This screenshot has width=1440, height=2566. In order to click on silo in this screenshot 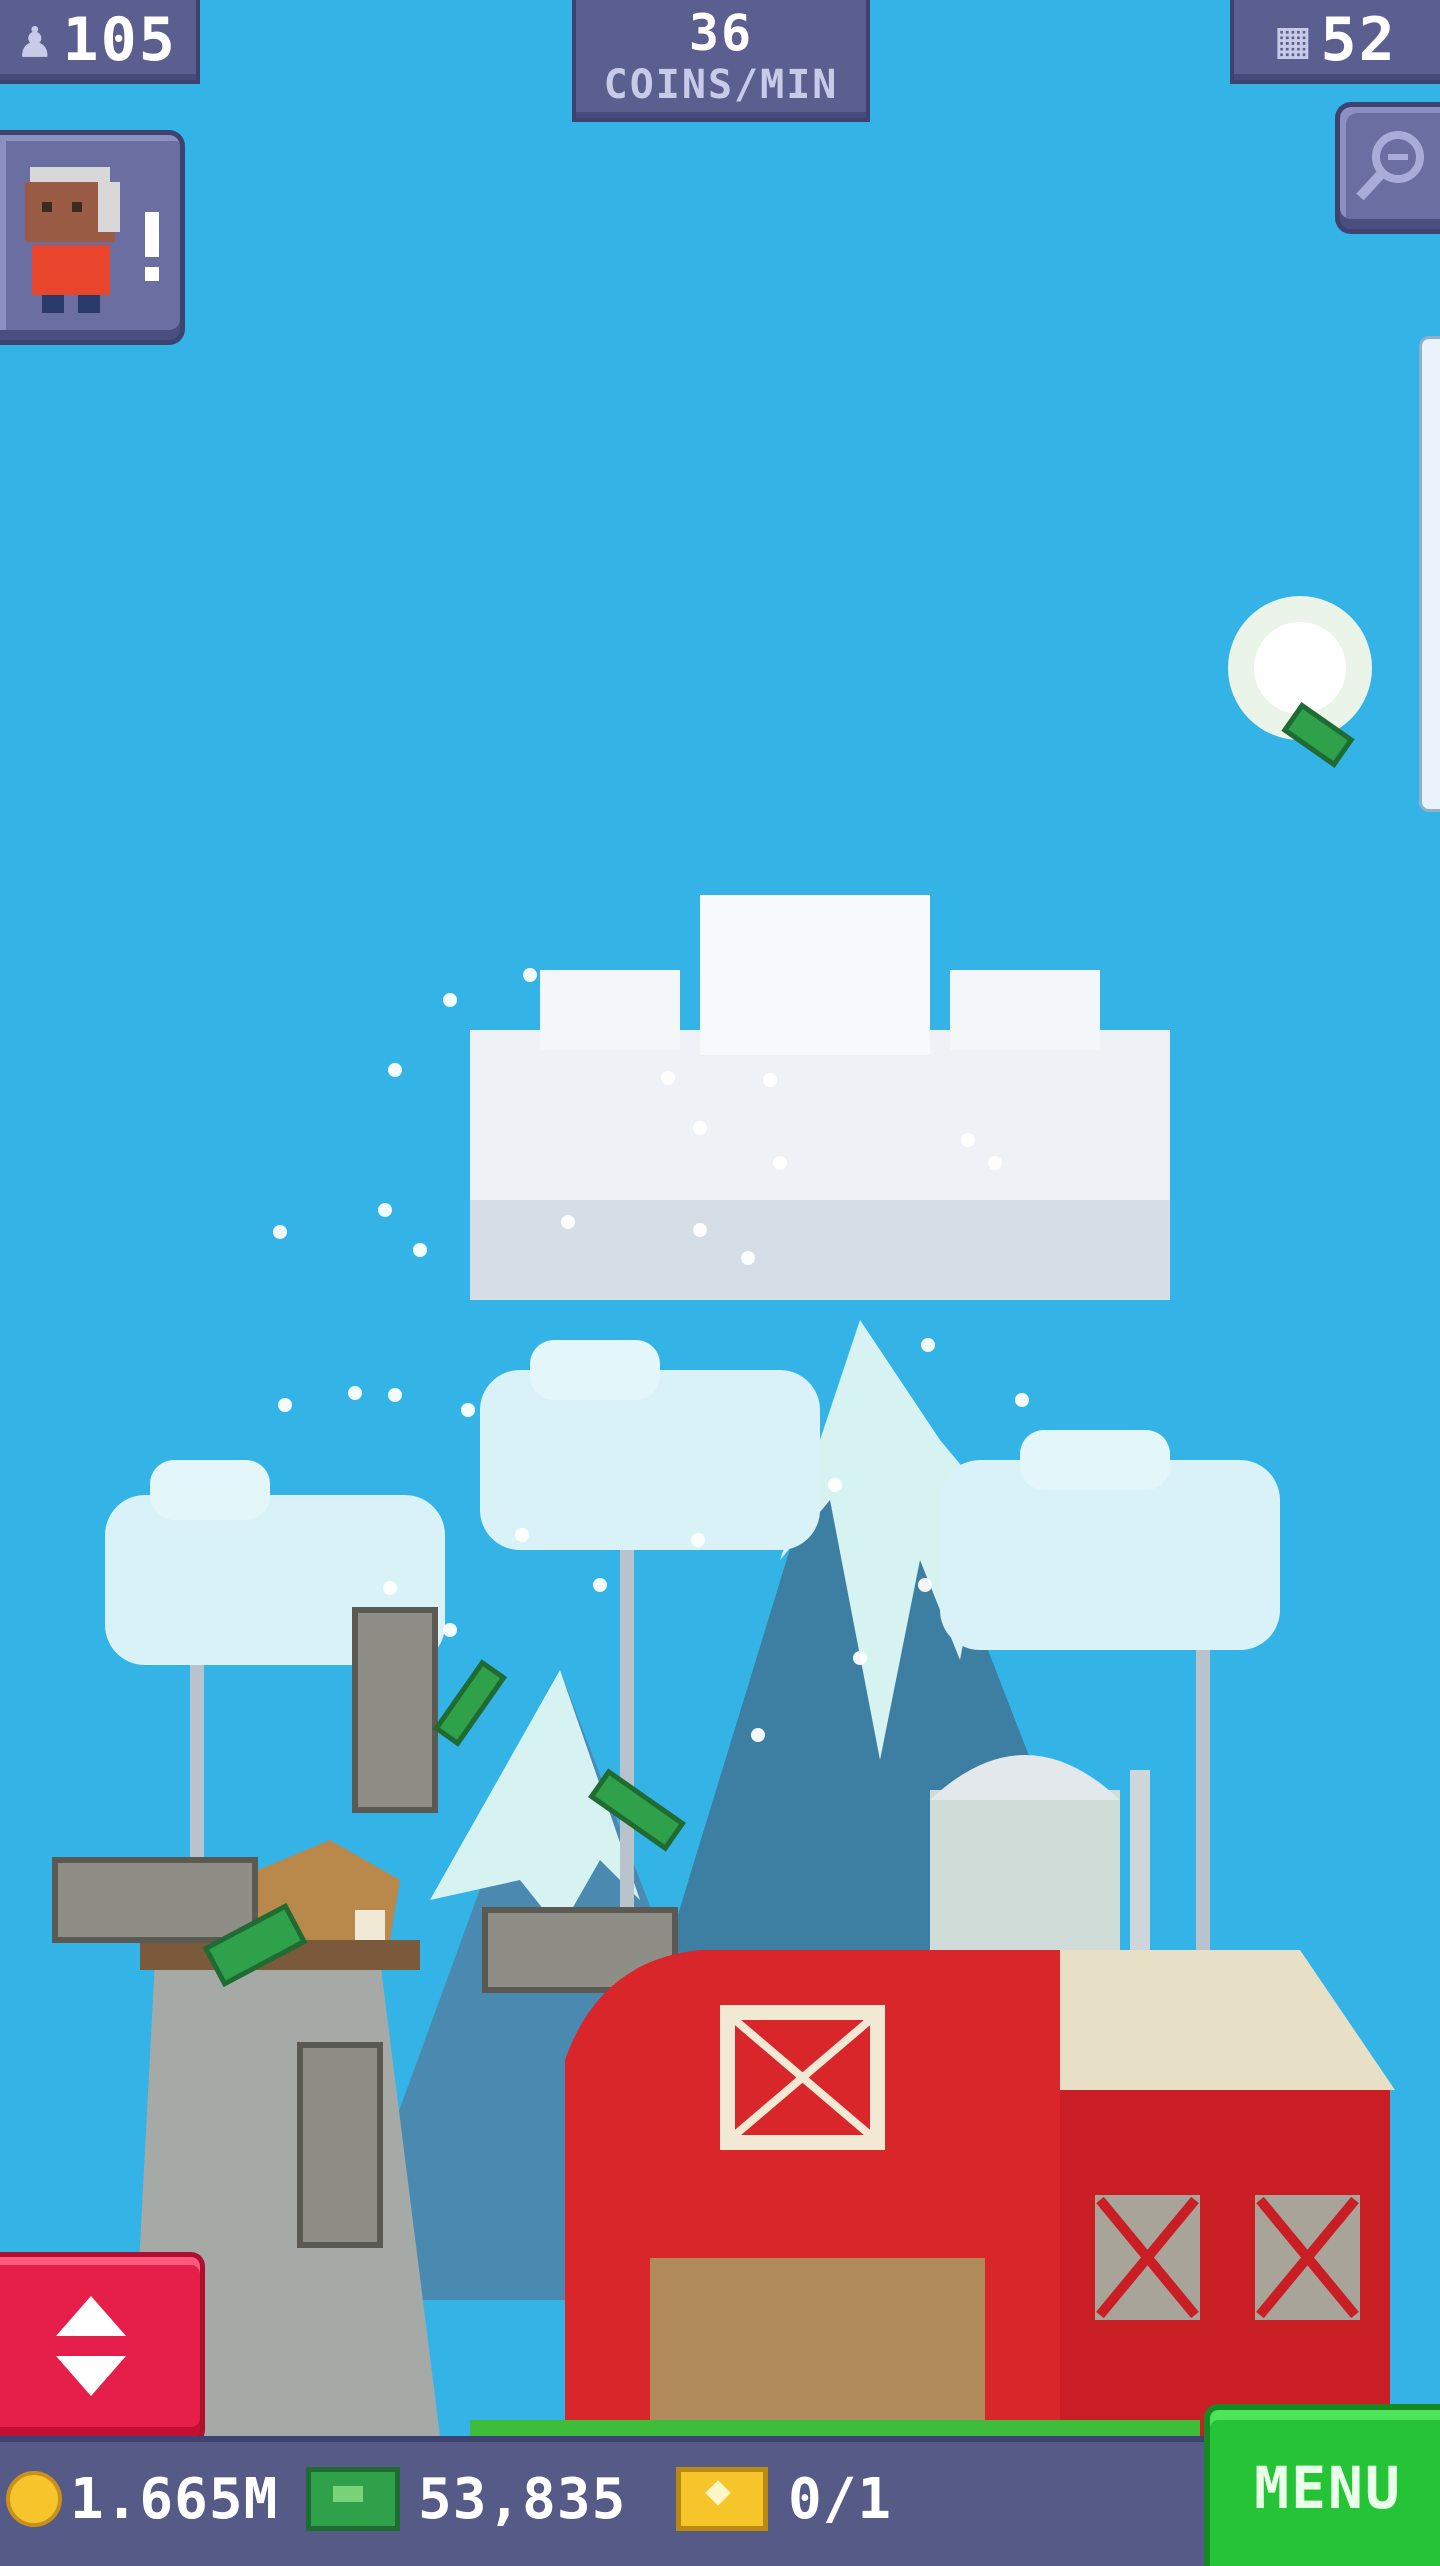, I will do `click(1040, 1852)`.